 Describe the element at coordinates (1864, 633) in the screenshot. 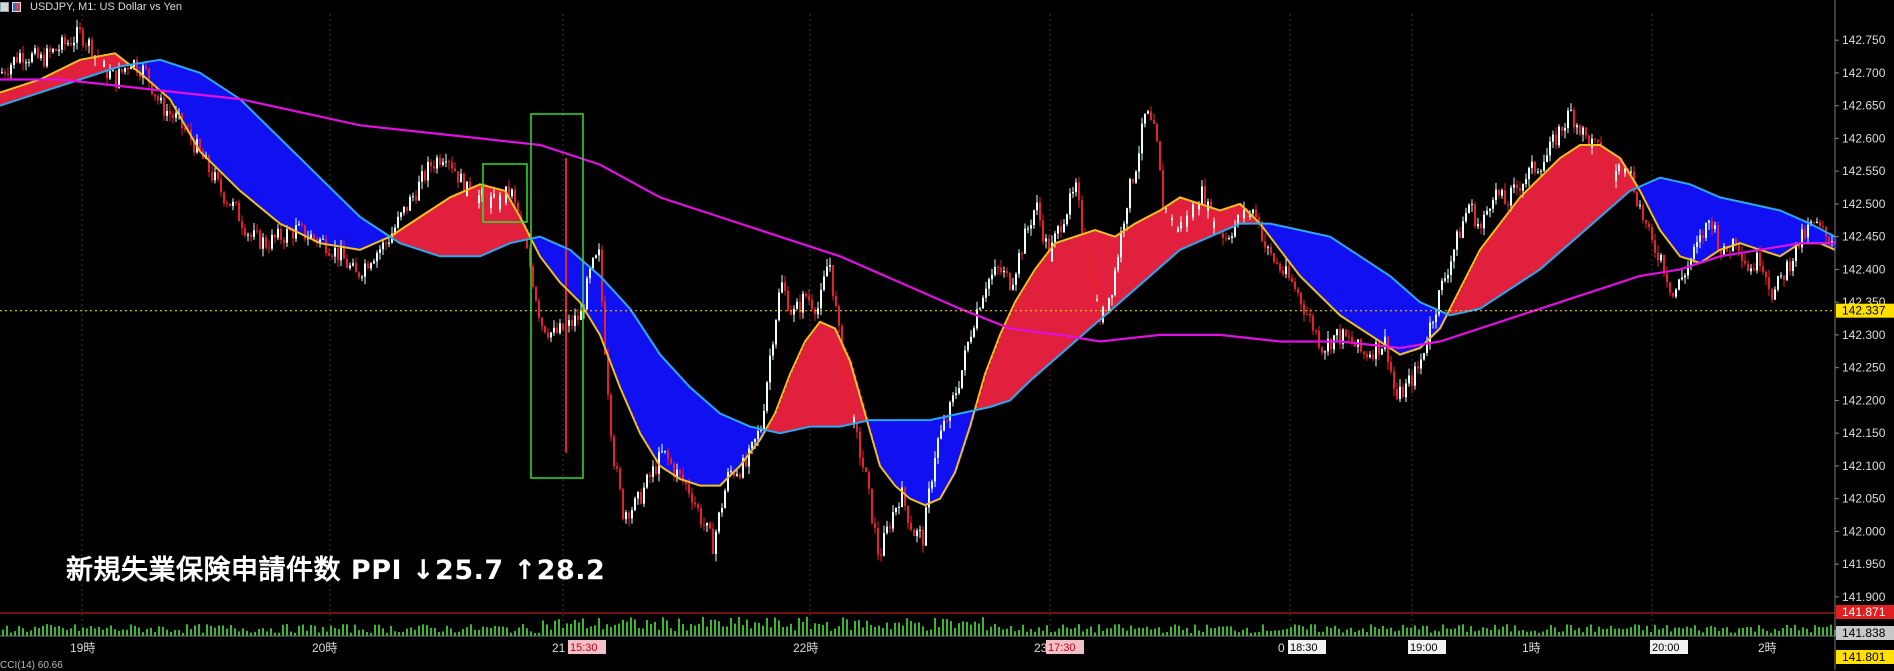

I see `sub-price-label: 141.838` at that location.